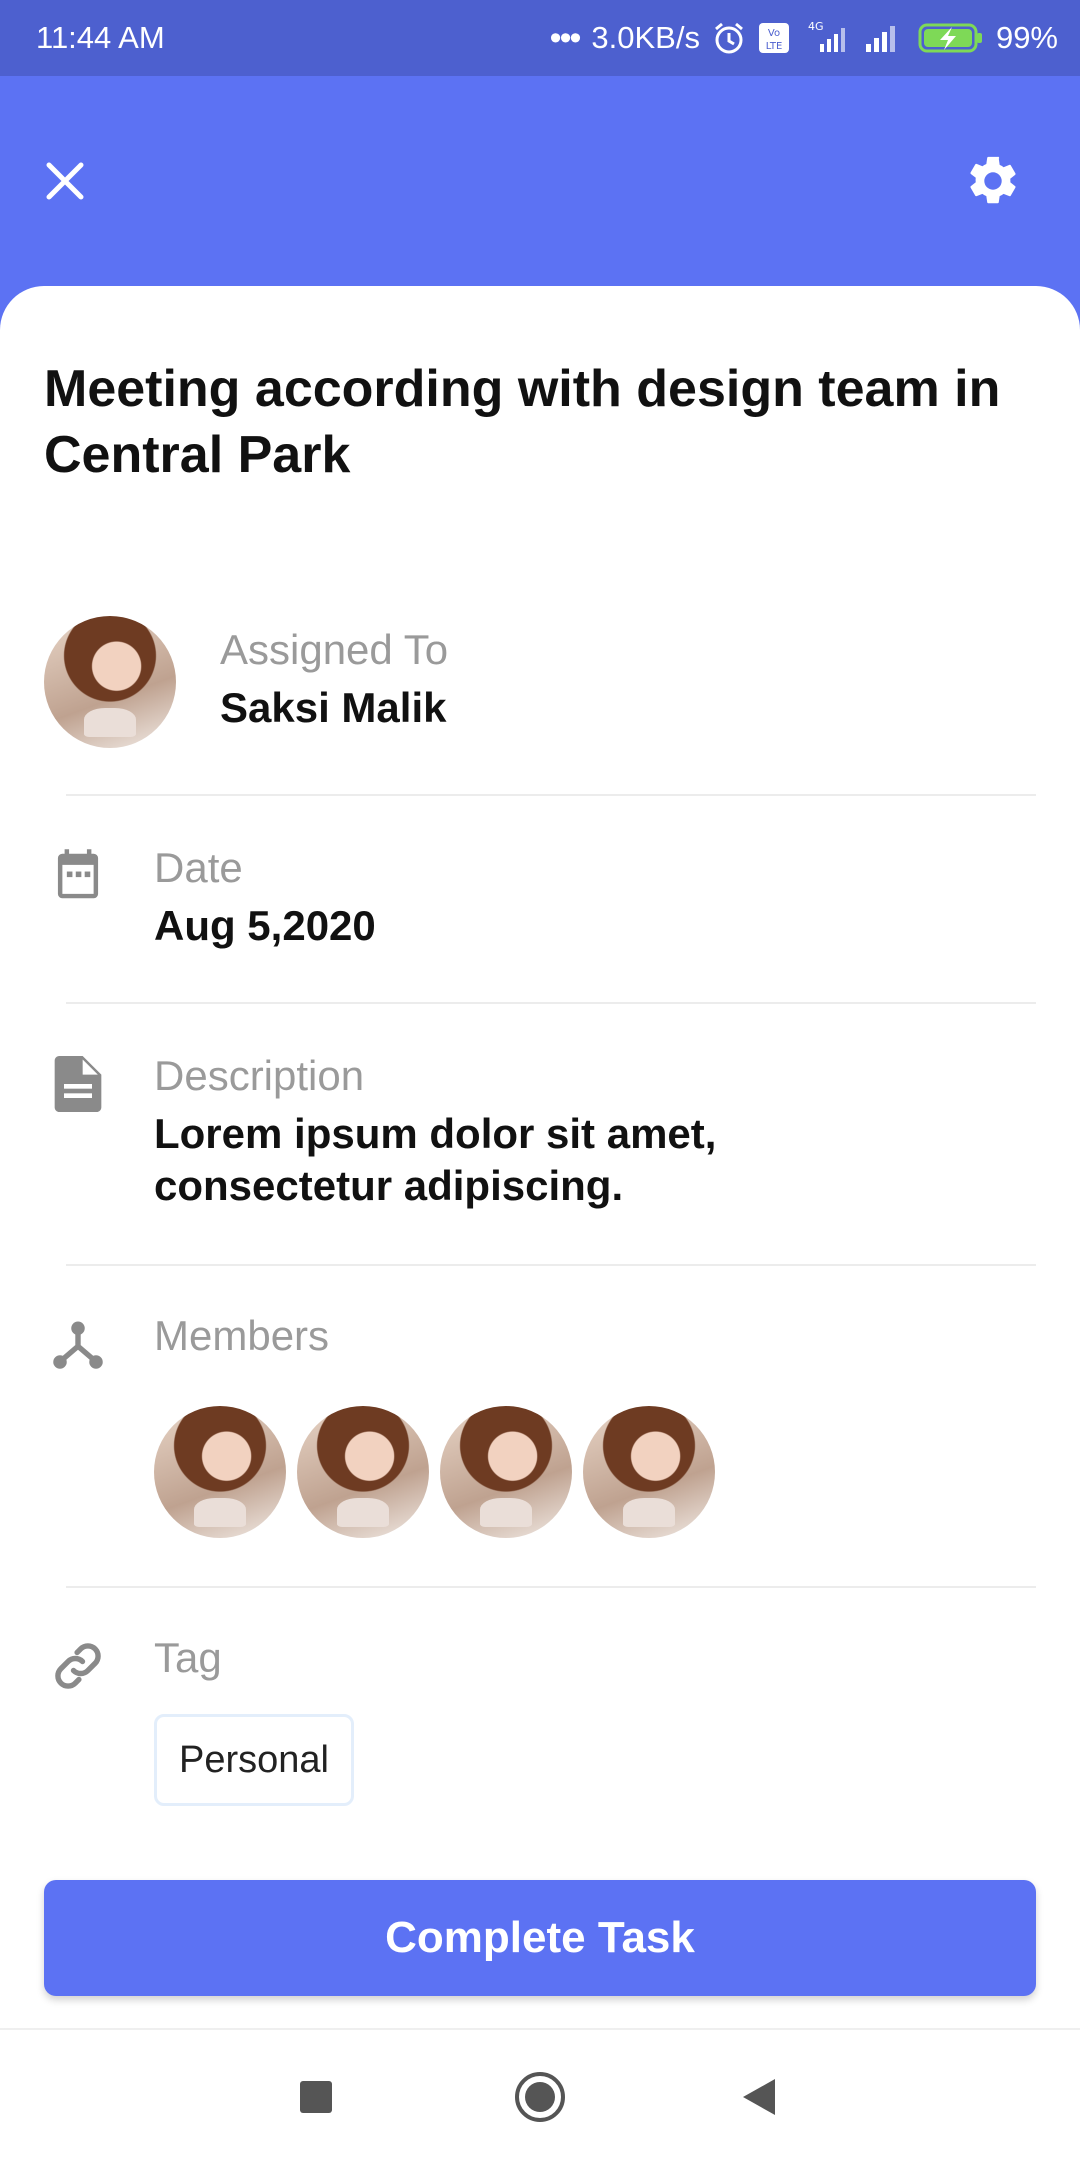 Image resolution: width=1080 pixels, height=2160 pixels. Describe the element at coordinates (884, 38) in the screenshot. I see `signal-icon` at that location.